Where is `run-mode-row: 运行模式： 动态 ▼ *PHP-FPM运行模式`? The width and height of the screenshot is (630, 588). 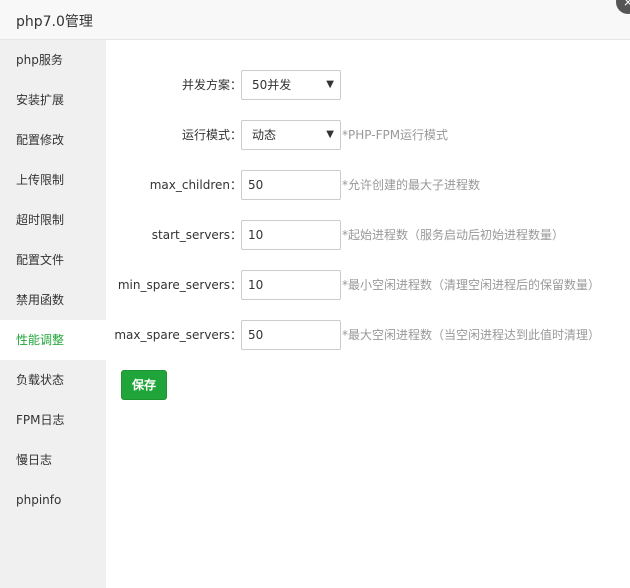 run-mode-row: 运行模式： 动态 ▼ *PHP-FPM运行模式 is located at coordinates (368, 135).